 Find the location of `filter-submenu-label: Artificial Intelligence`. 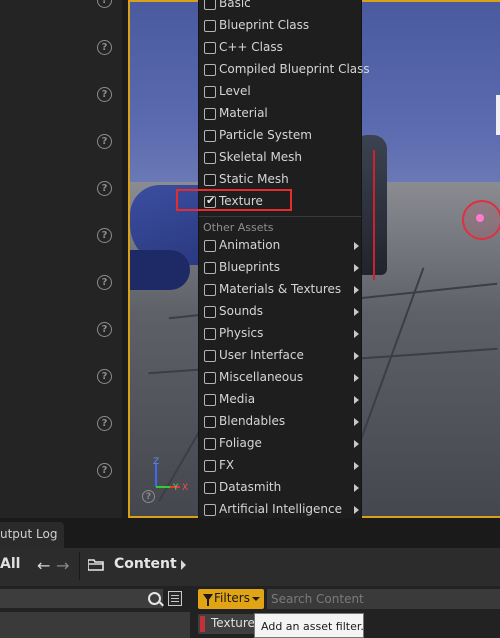

filter-submenu-label: Artificial Intelligence is located at coordinates (280, 509).